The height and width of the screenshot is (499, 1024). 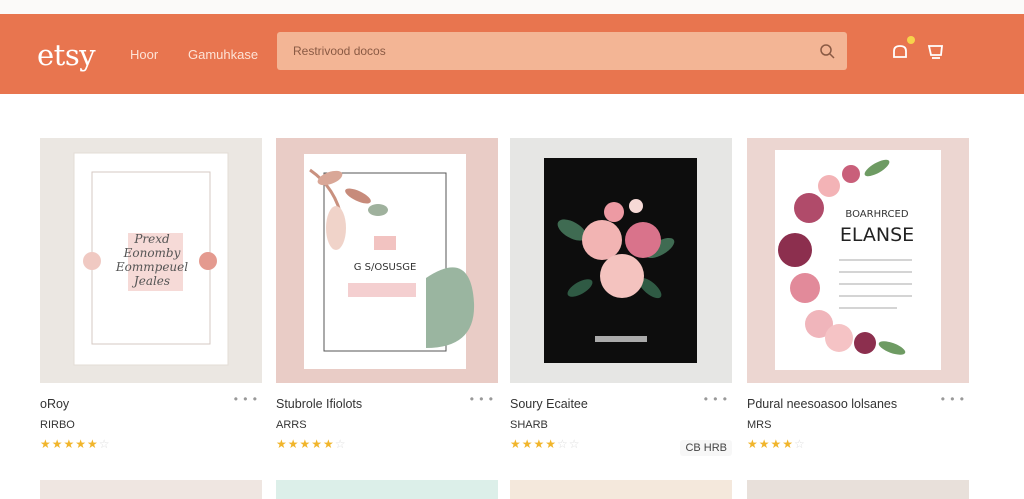 What do you see at coordinates (144, 54) in the screenshot?
I see `nav-link-home: Hoor` at bounding box center [144, 54].